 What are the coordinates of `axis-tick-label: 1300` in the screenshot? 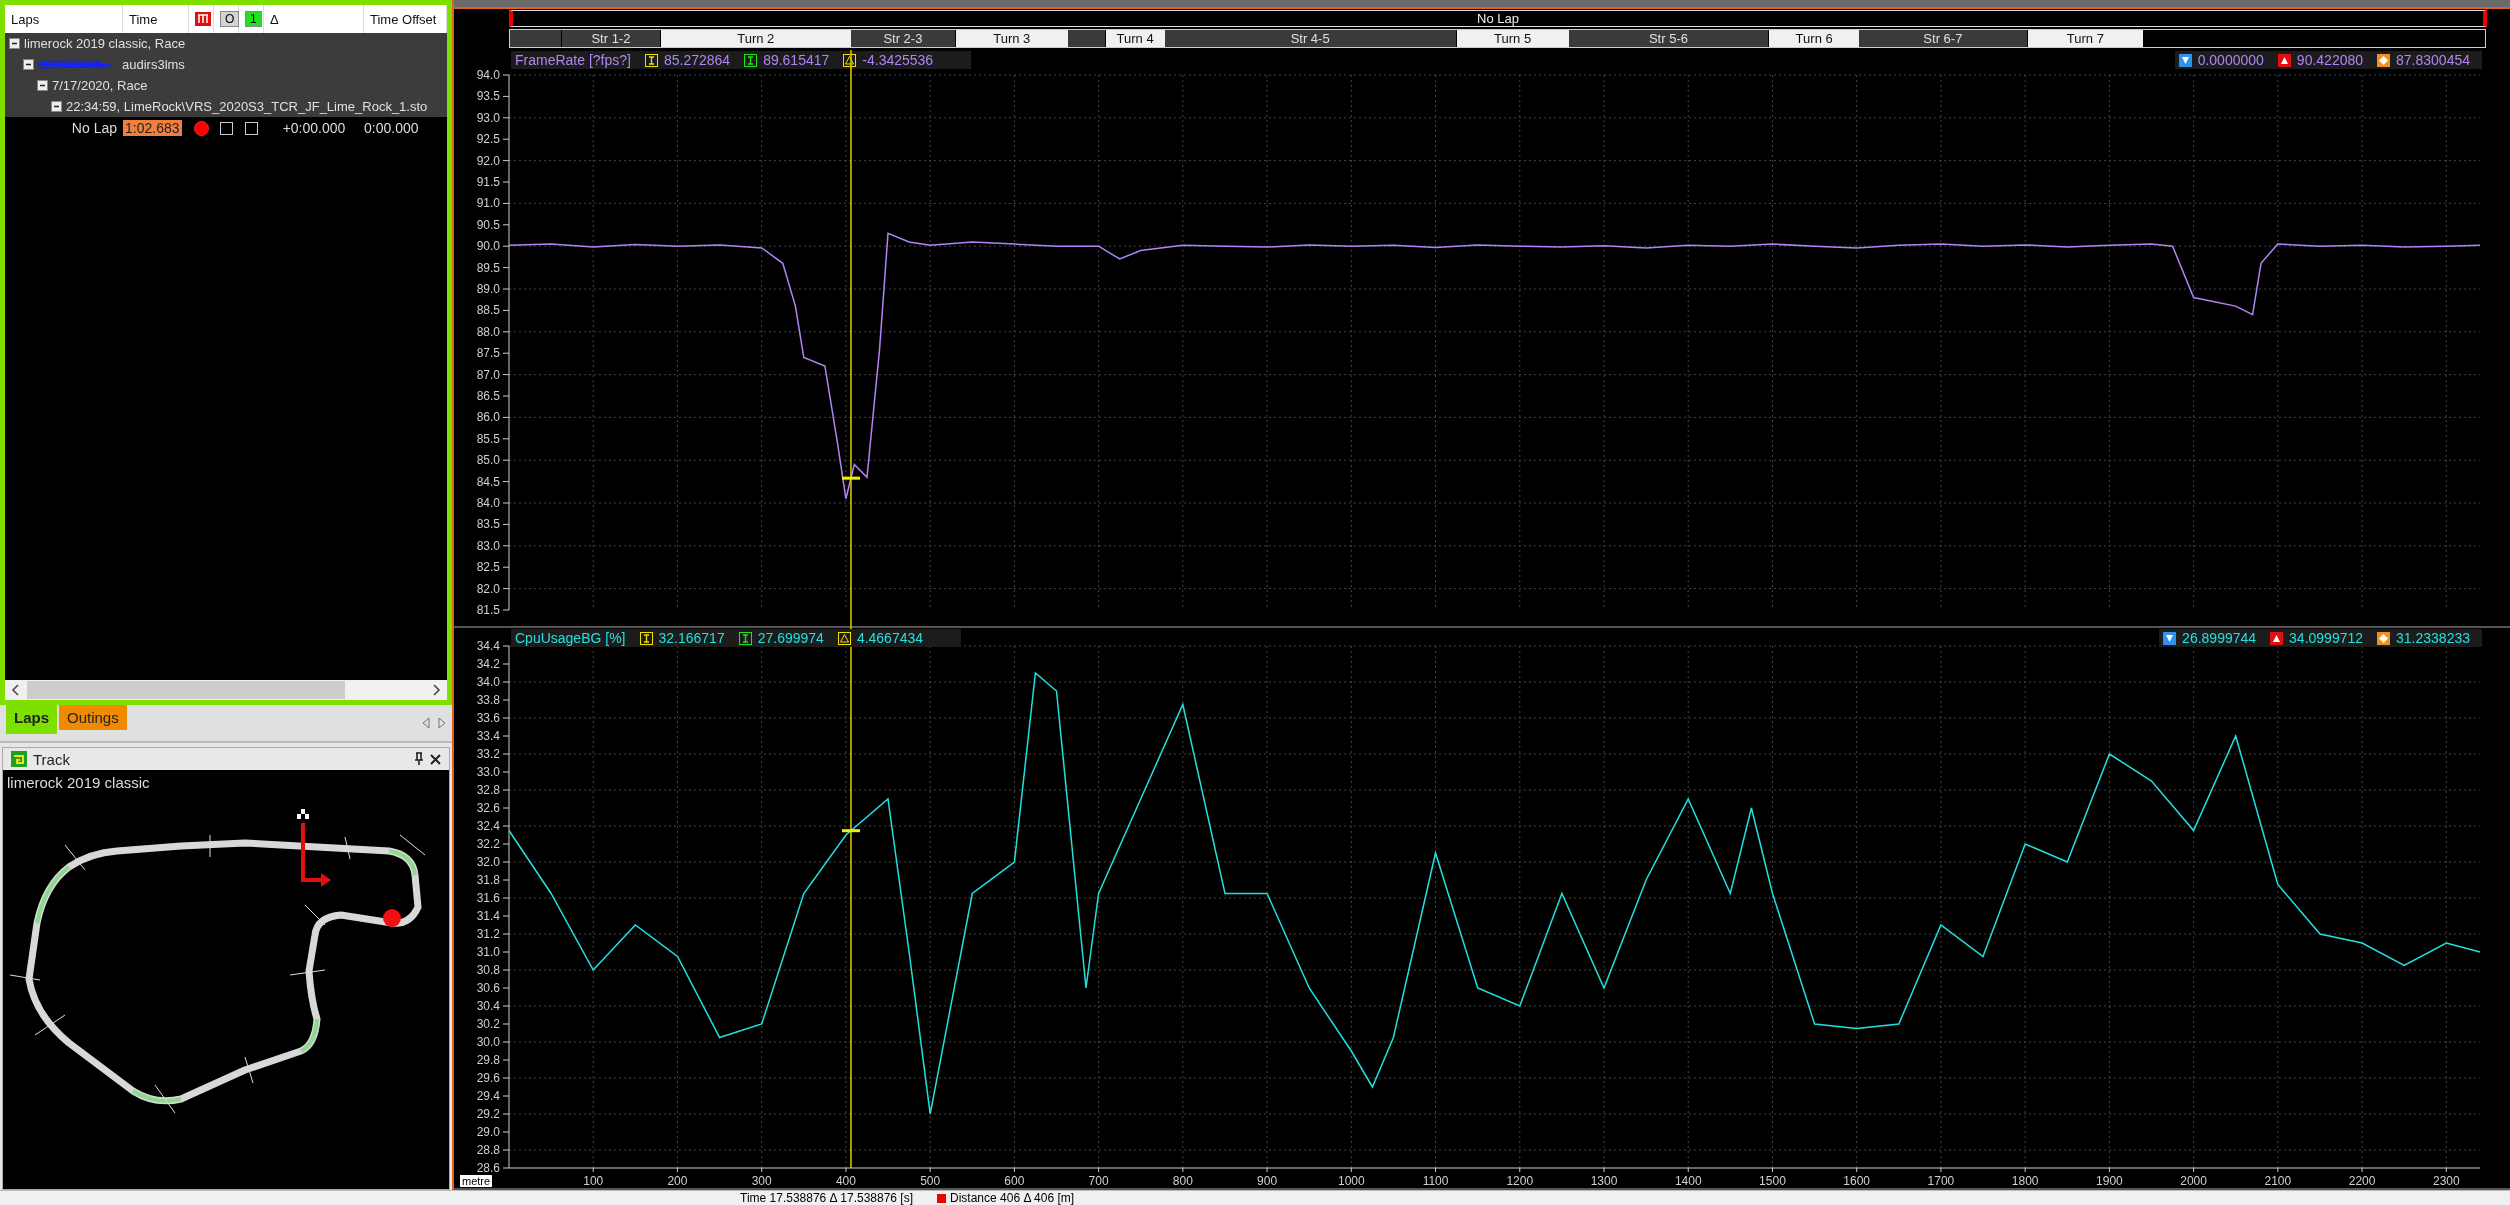 It's located at (1604, 1181).